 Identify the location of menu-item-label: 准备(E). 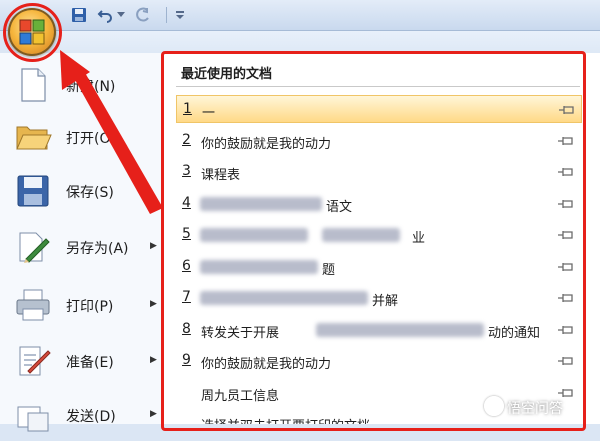
(90, 363).